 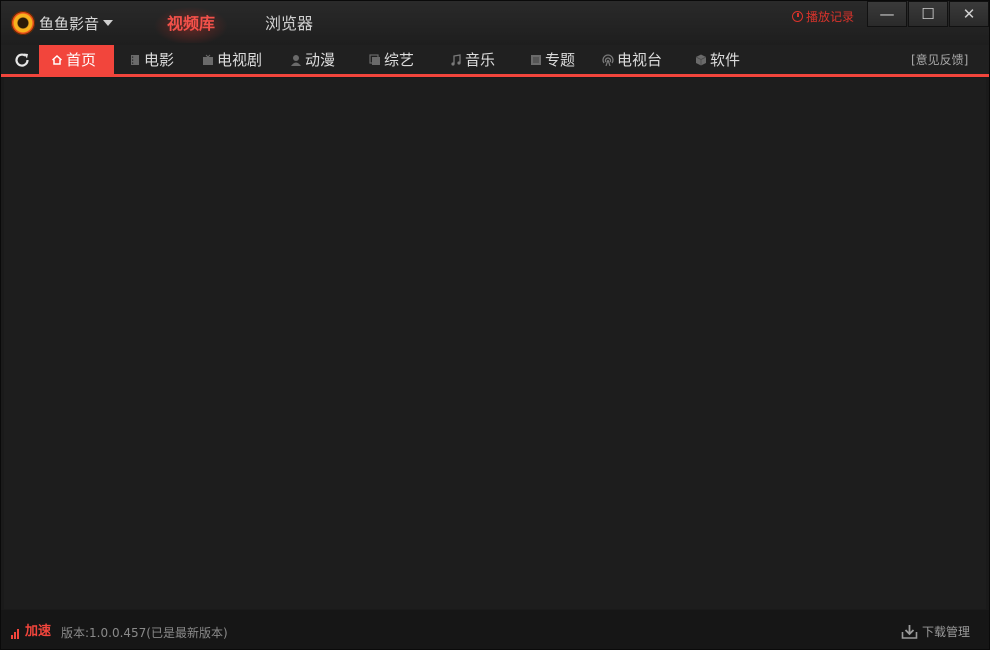 I want to click on close-button: ✕, so click(x=969, y=14).